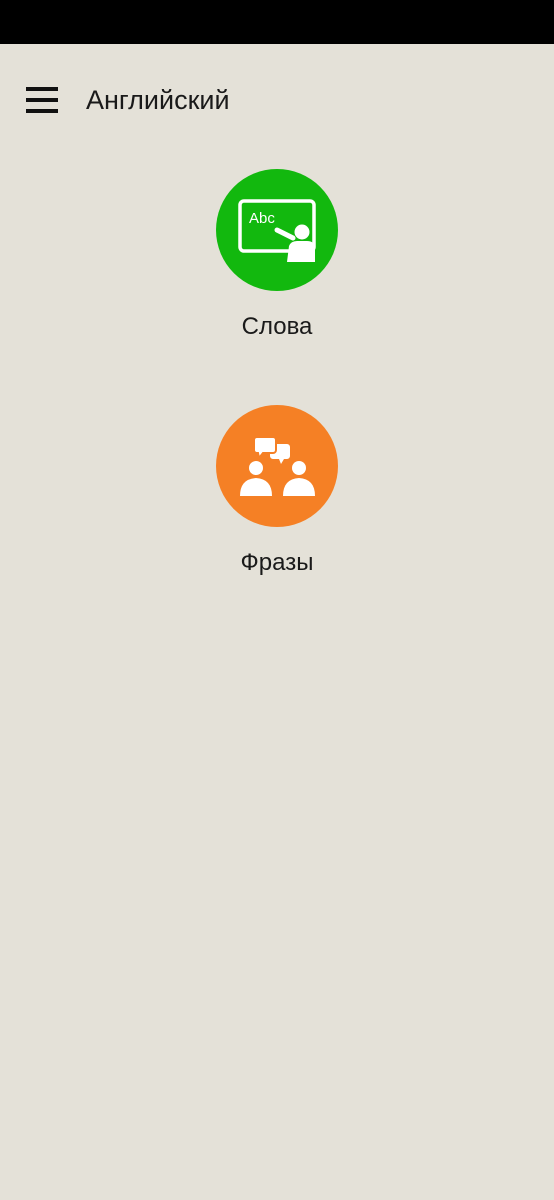 The height and width of the screenshot is (1200, 554). I want to click on app-title: Английский, so click(158, 100).